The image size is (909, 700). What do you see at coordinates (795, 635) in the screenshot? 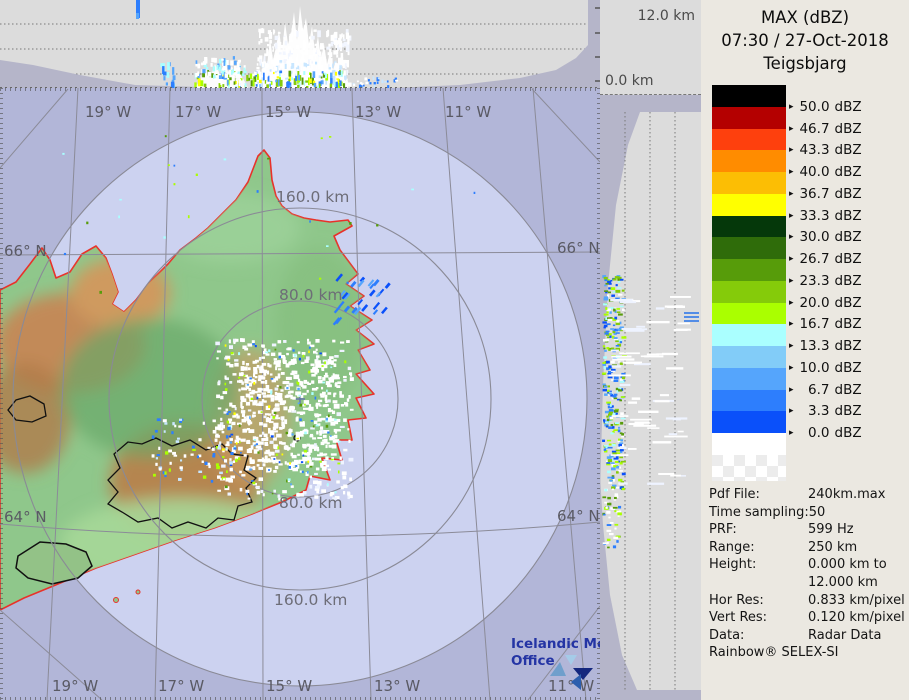
I see `info-row: Data: Radar Data` at bounding box center [795, 635].